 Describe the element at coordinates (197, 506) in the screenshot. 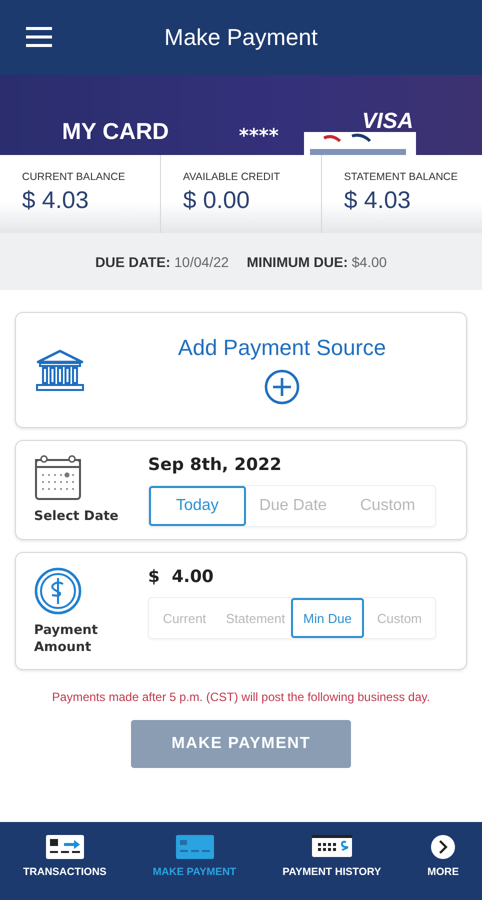

I see `segment-option: Today` at that location.